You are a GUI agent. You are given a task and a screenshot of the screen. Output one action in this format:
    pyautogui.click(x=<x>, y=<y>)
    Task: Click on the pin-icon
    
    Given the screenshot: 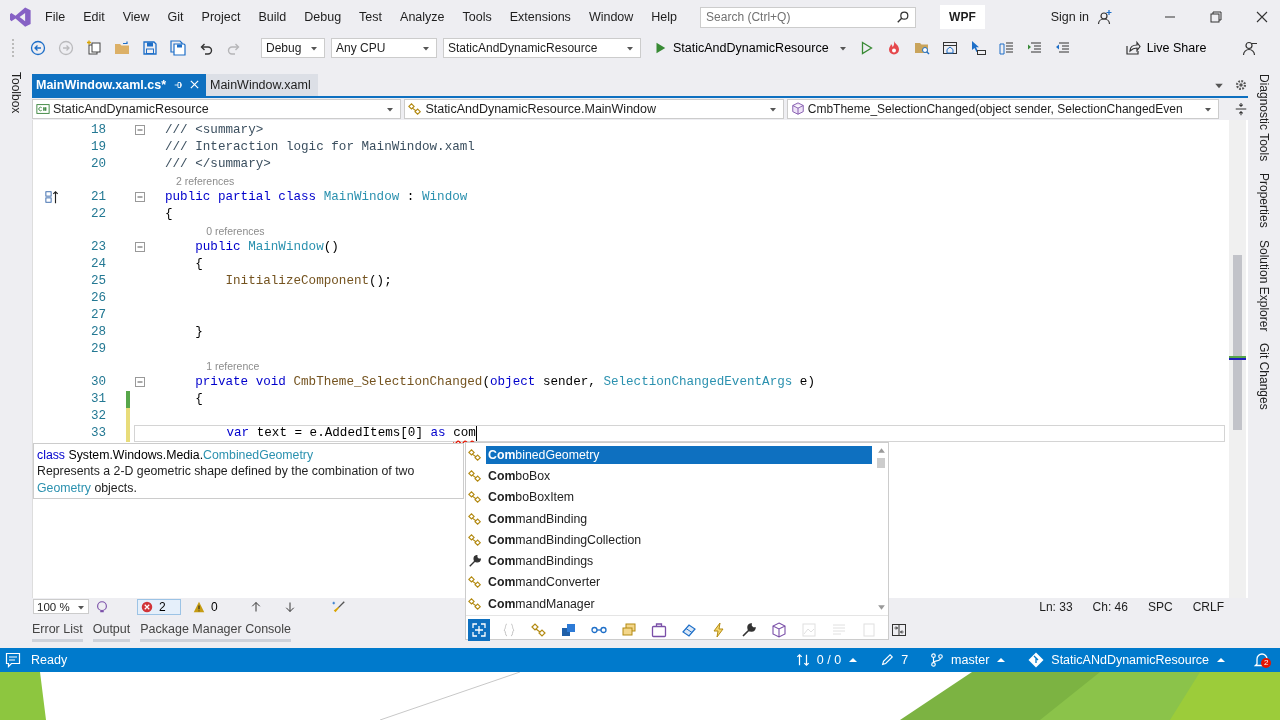 What is the action you would take?
    pyautogui.click(x=178, y=84)
    